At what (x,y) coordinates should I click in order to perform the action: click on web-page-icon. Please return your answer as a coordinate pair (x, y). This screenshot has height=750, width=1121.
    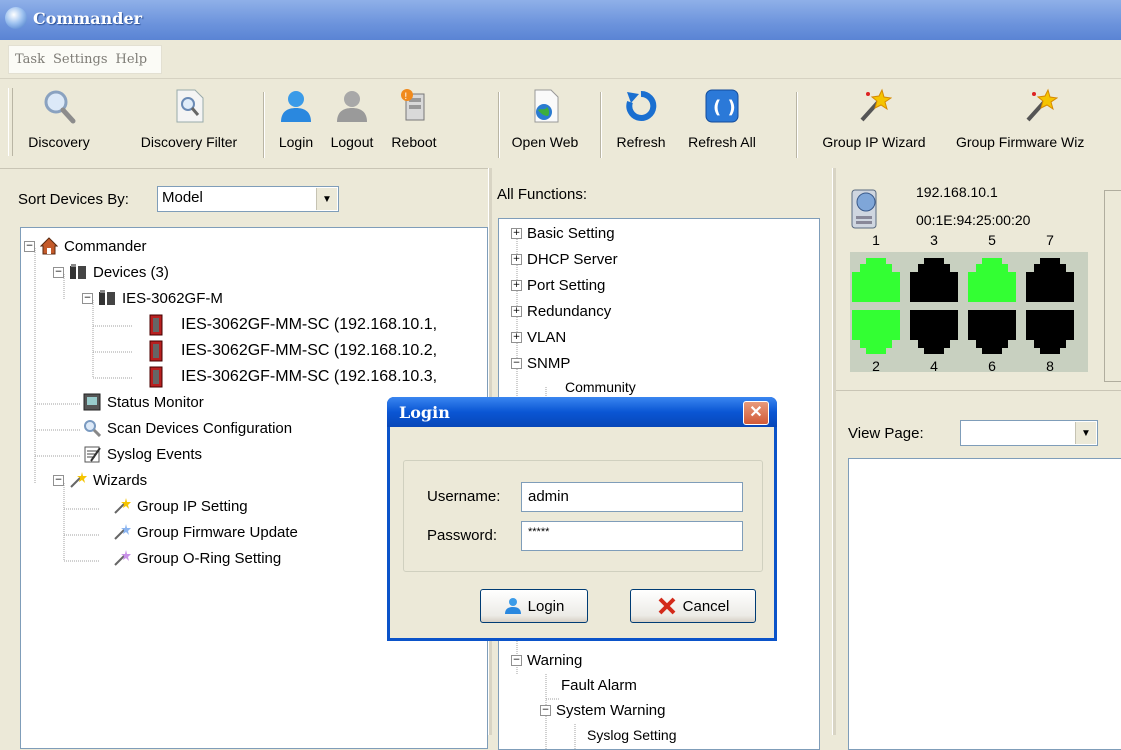
    Looking at the image, I should click on (545, 106).